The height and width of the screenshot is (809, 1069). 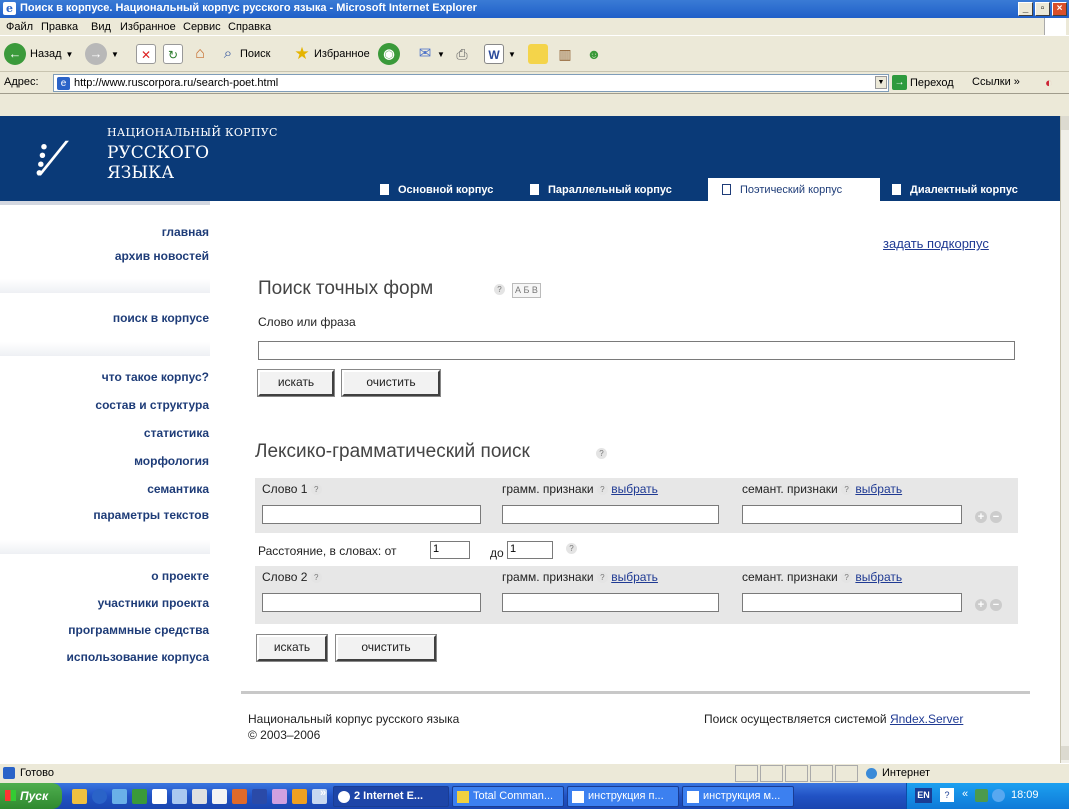 What do you see at coordinates (538, 54) in the screenshot?
I see `discuss-button` at bounding box center [538, 54].